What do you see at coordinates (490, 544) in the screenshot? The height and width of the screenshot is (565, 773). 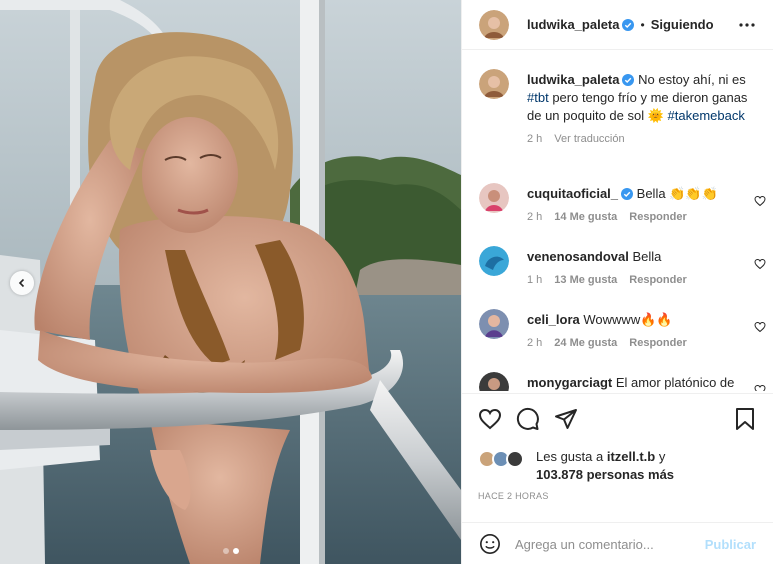 I see `smiley-icon` at bounding box center [490, 544].